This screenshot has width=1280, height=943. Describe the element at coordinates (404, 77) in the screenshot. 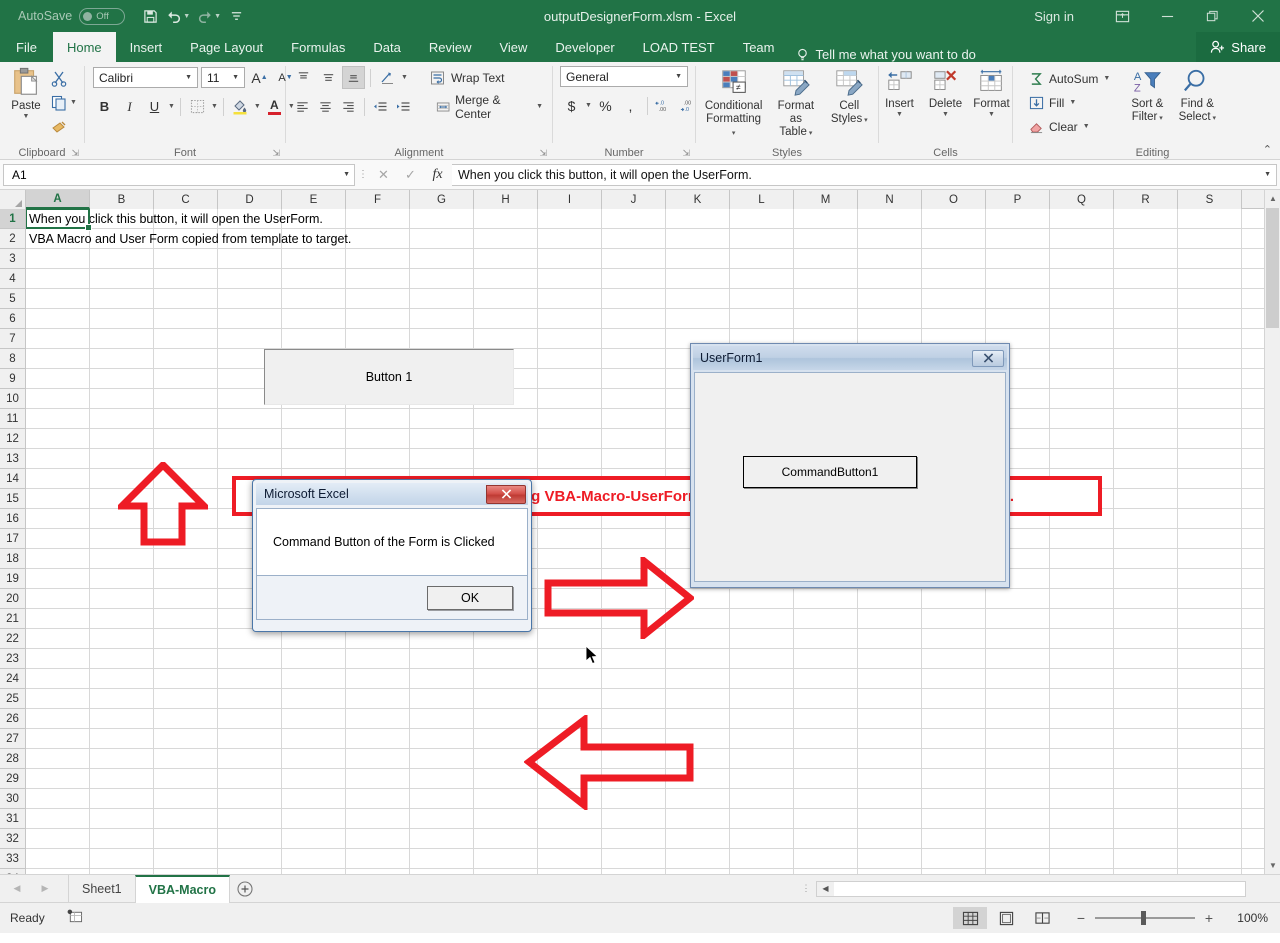

I see `orientation-dropdown-icon: ▼` at that location.